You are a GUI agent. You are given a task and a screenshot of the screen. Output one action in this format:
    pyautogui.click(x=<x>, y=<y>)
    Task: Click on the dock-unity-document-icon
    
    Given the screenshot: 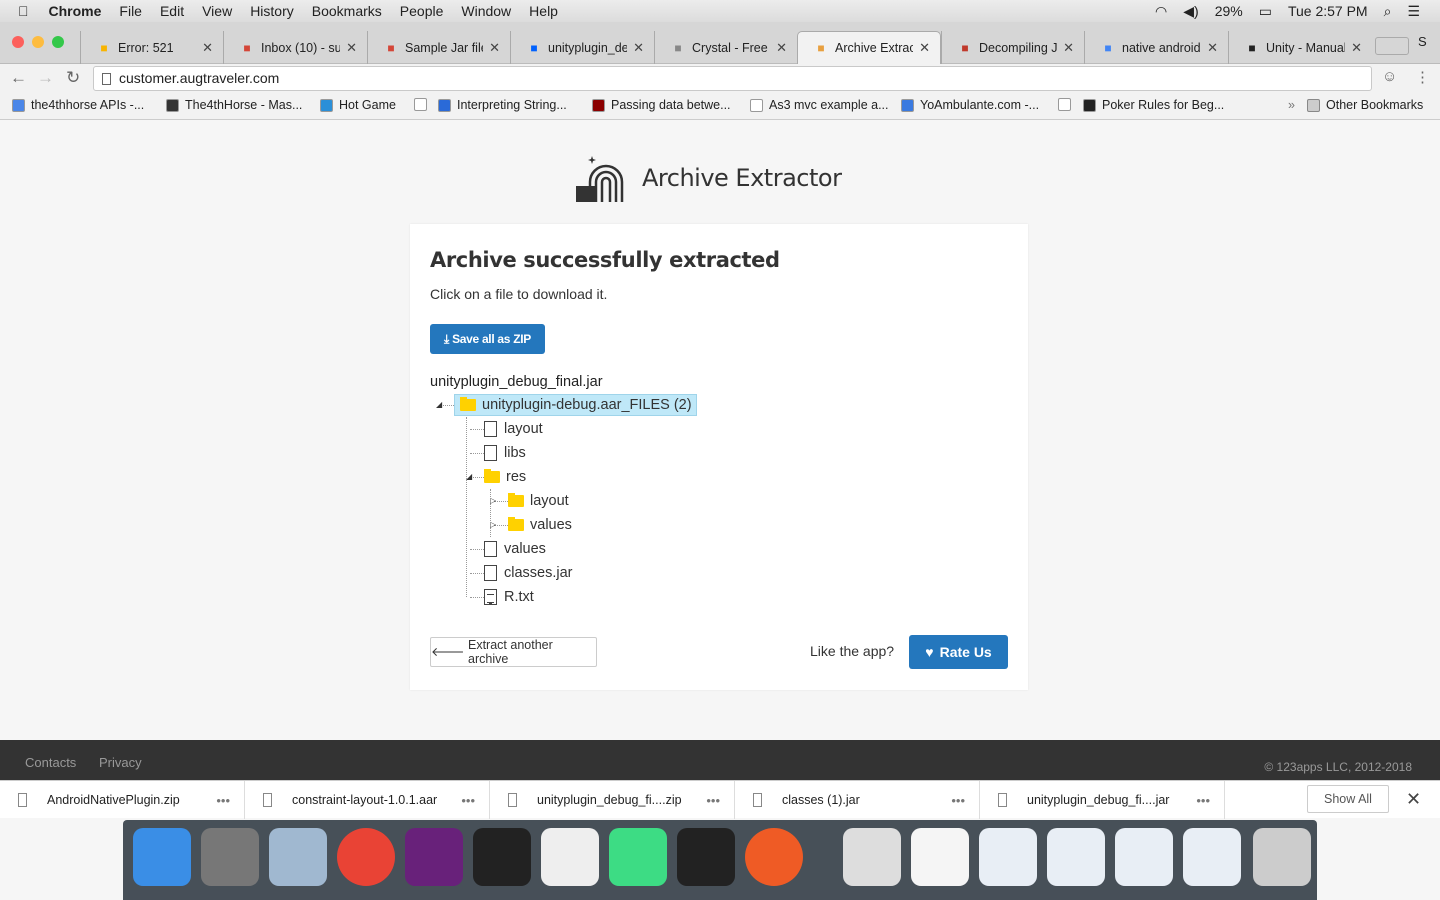 What is the action you would take?
    pyautogui.click(x=872, y=857)
    